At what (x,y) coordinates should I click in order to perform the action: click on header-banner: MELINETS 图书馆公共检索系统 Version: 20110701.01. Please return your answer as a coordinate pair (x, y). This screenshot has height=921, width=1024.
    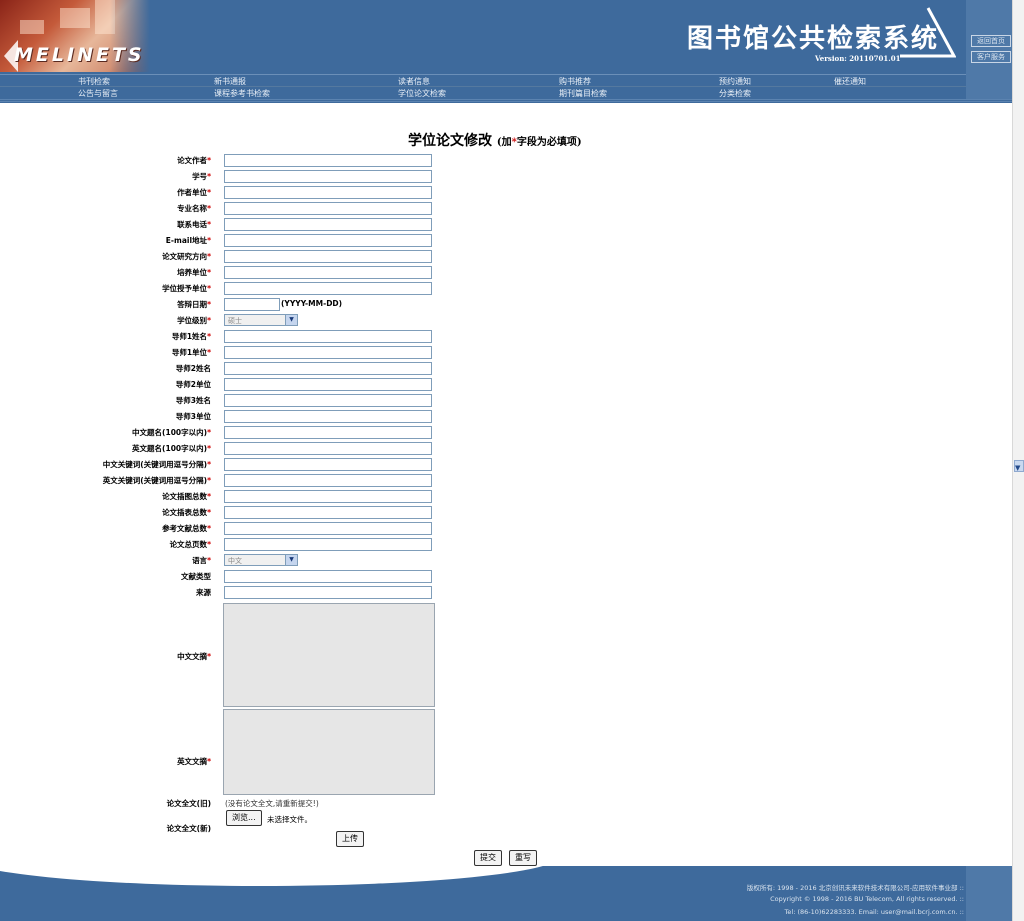
    Looking at the image, I should click on (506, 36).